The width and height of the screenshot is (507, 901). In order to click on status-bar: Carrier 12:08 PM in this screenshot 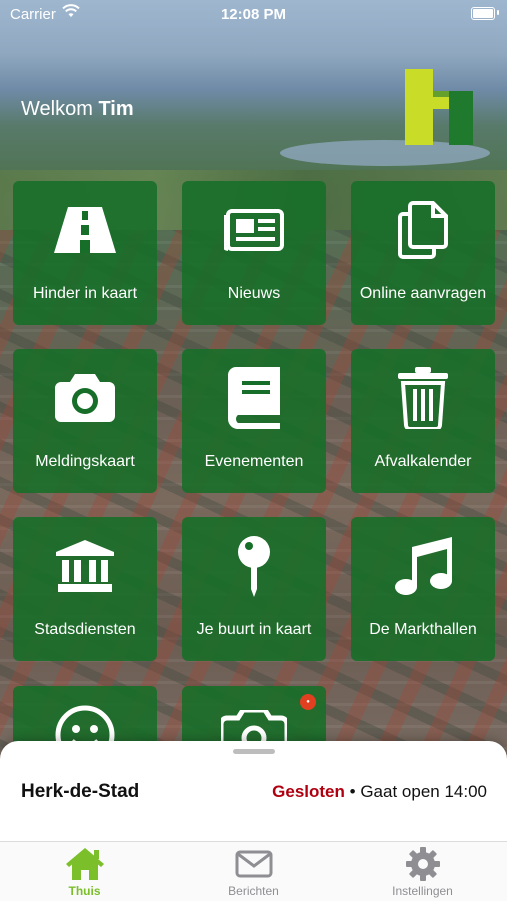, I will do `click(253, 14)`.